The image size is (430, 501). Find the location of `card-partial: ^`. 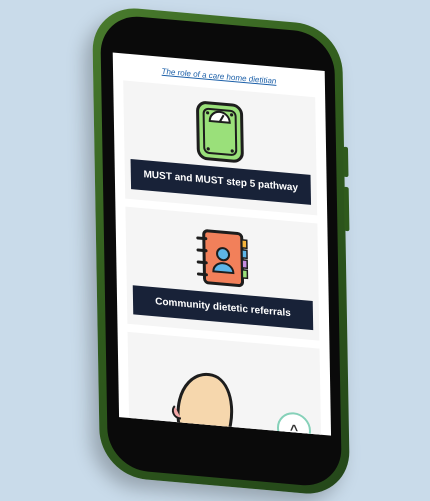

card-partial: ^ is located at coordinates (224, 383).